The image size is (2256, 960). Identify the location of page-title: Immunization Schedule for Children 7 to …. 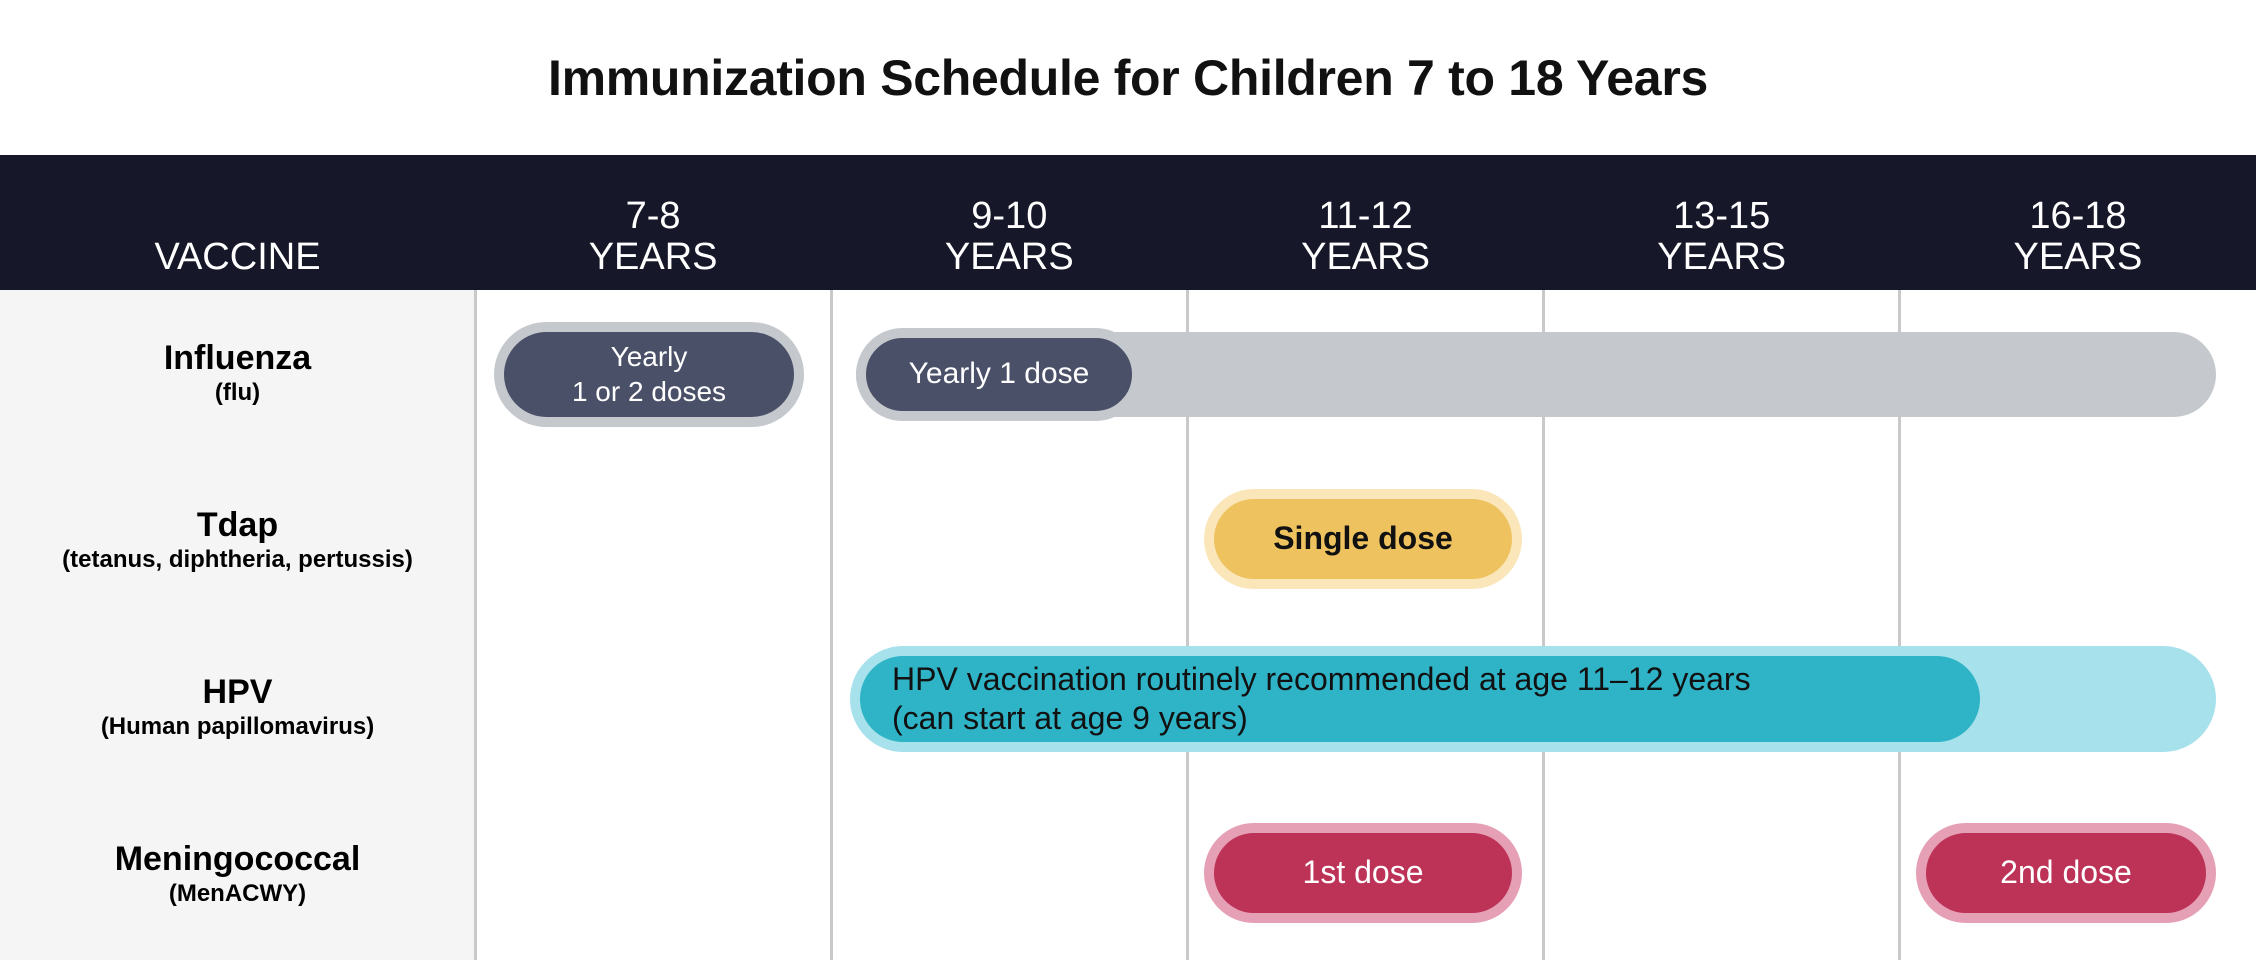
(1128, 77).